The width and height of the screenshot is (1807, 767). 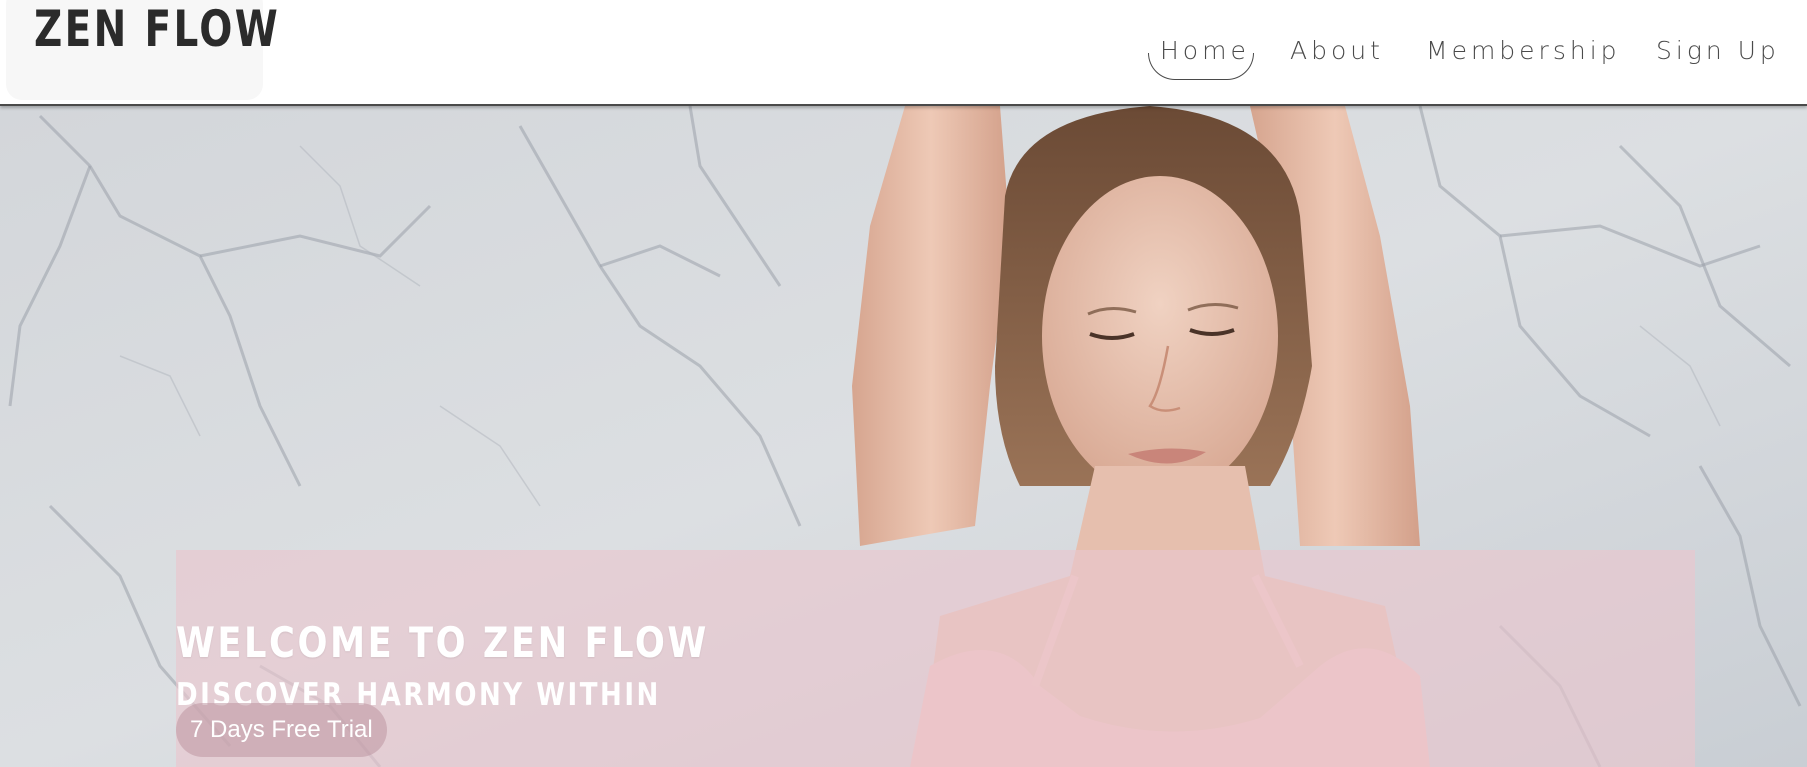 I want to click on nav-item-sign-up: Sign Up, so click(x=1718, y=51).